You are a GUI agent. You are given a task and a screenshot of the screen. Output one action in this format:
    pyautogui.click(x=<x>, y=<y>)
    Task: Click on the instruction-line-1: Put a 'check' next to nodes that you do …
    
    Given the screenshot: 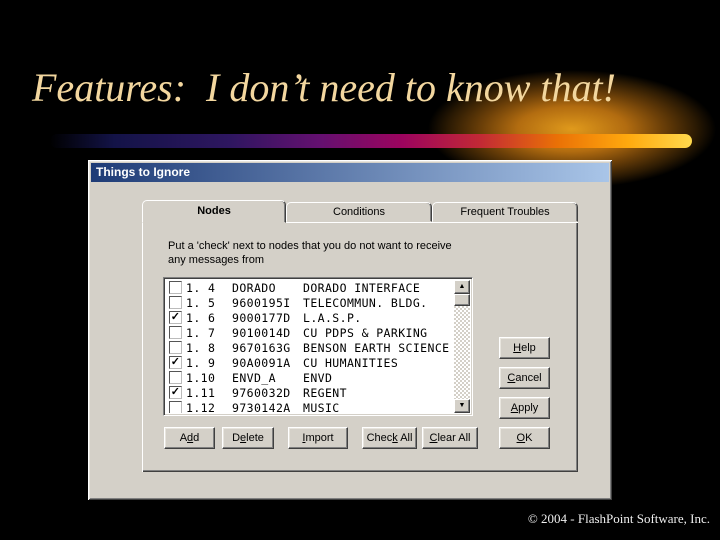 What is the action you would take?
    pyautogui.click(x=310, y=246)
    